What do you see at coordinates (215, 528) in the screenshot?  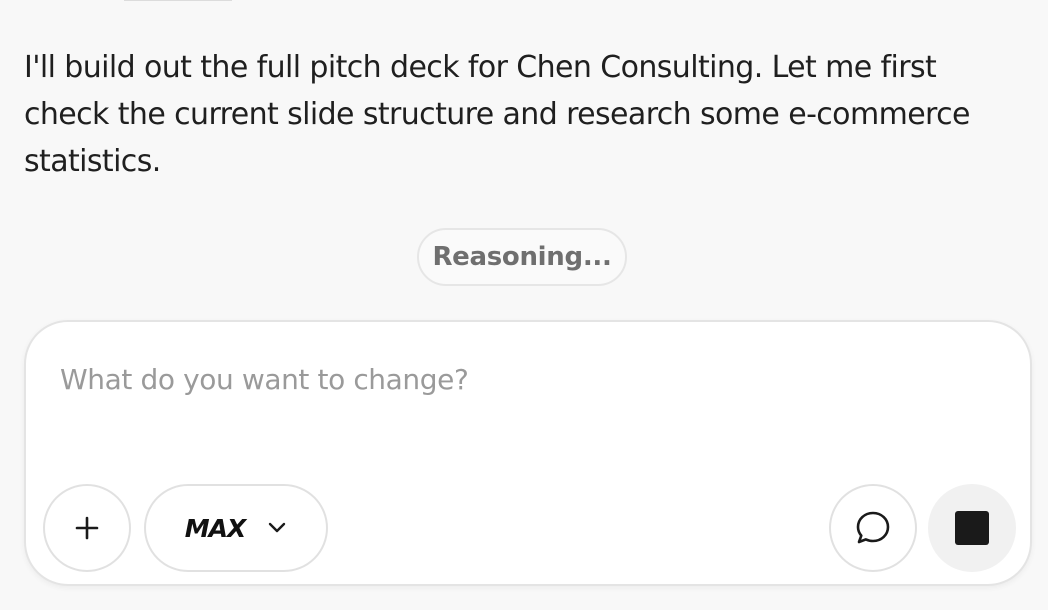 I see `model-label: MAX` at bounding box center [215, 528].